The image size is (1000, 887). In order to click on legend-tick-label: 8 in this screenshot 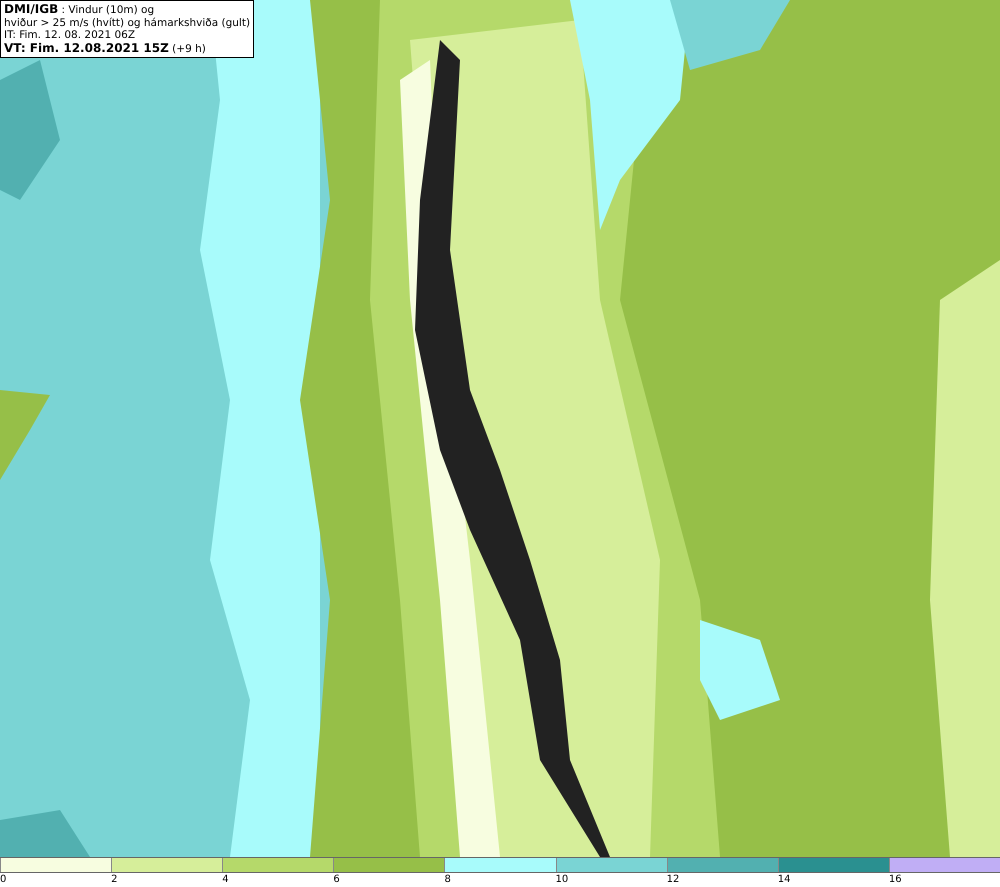, I will do `click(447, 880)`.